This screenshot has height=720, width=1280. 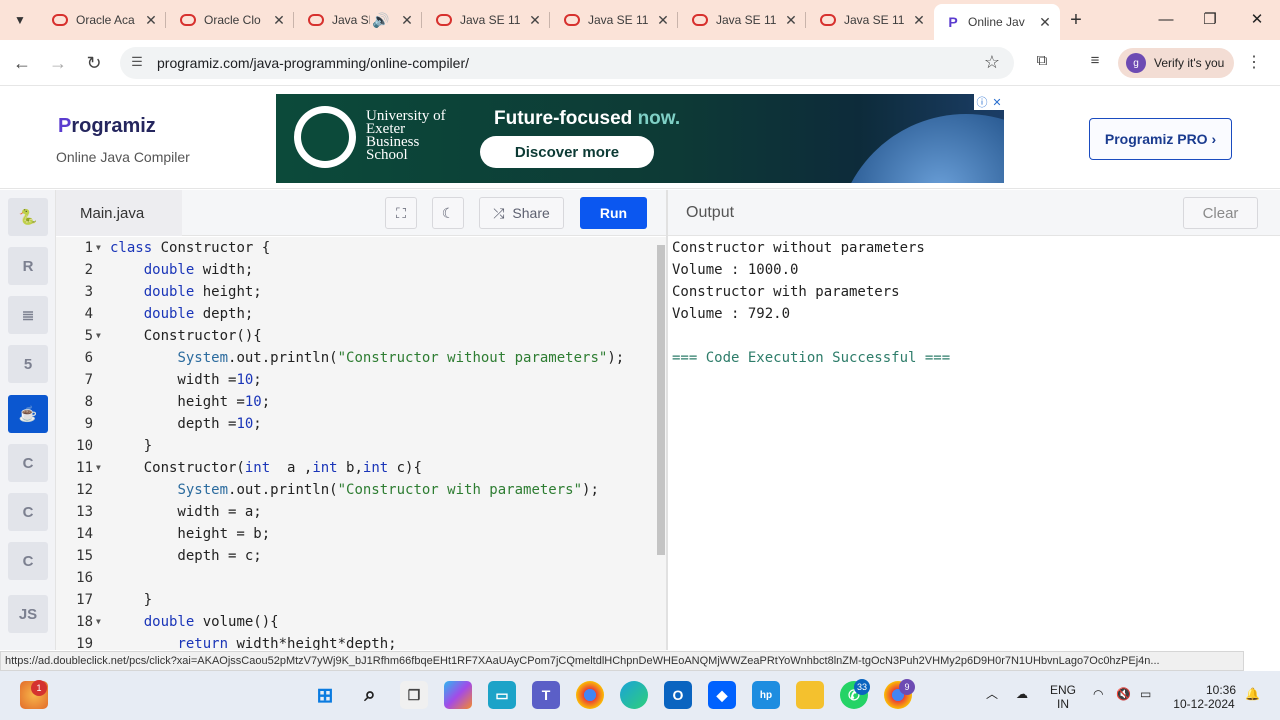 I want to click on sql-database-icon: ≣, so click(x=28, y=315).